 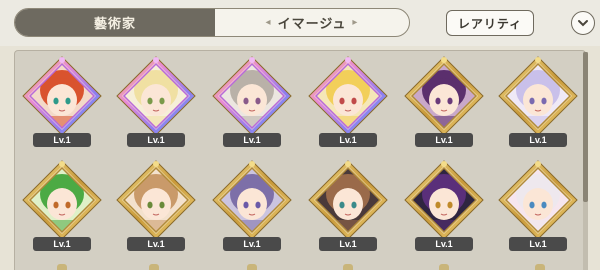 I want to click on arrow-left-icon: ◂, so click(x=268, y=22).